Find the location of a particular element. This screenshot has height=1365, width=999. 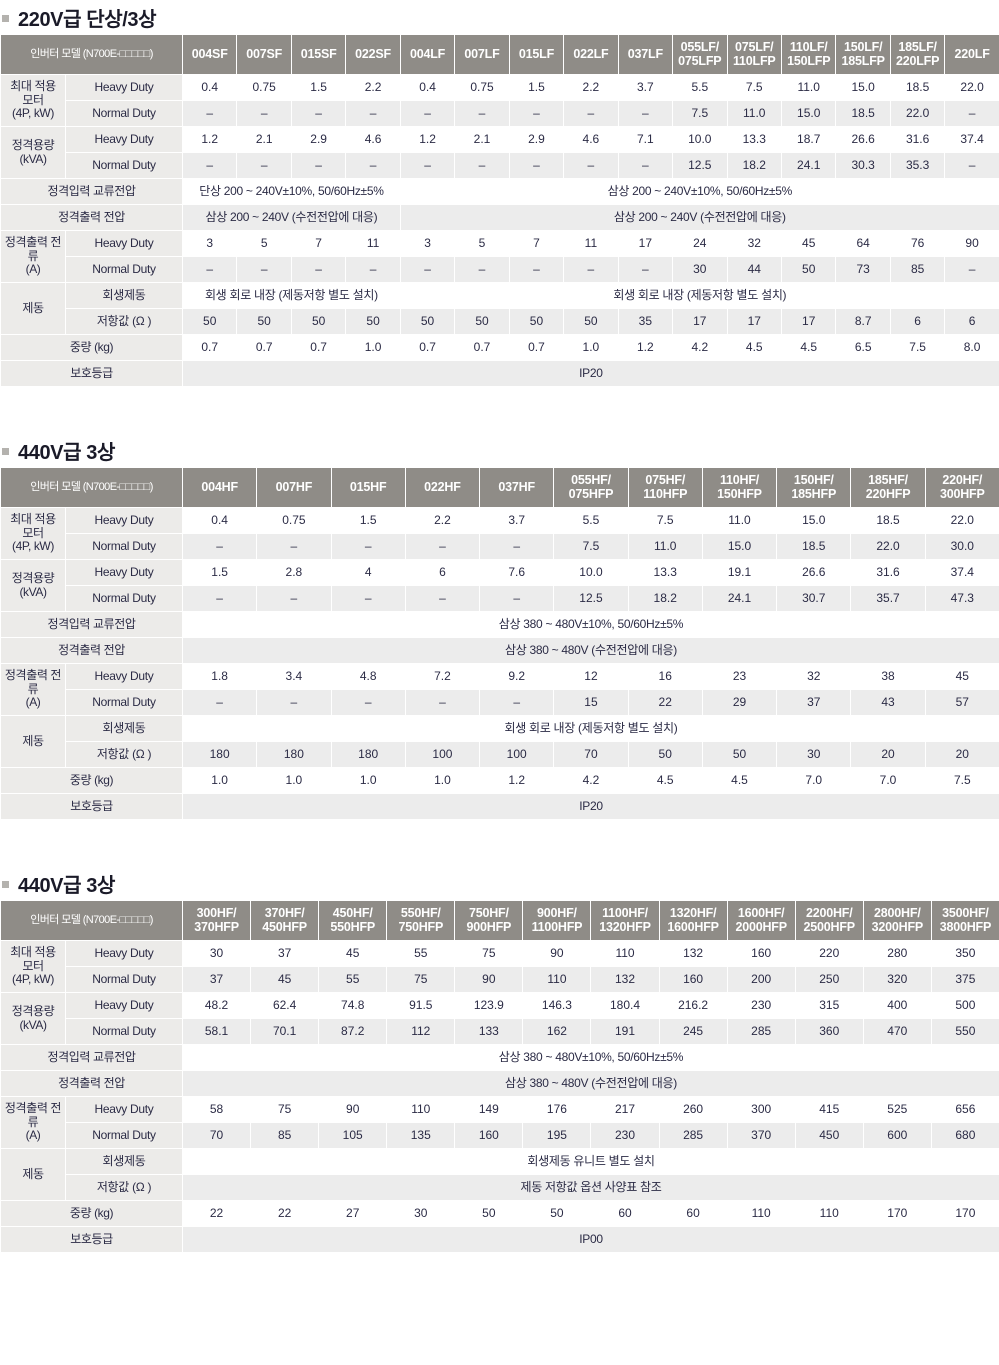

column-header-line1: 185HF/ is located at coordinates (888, 480).